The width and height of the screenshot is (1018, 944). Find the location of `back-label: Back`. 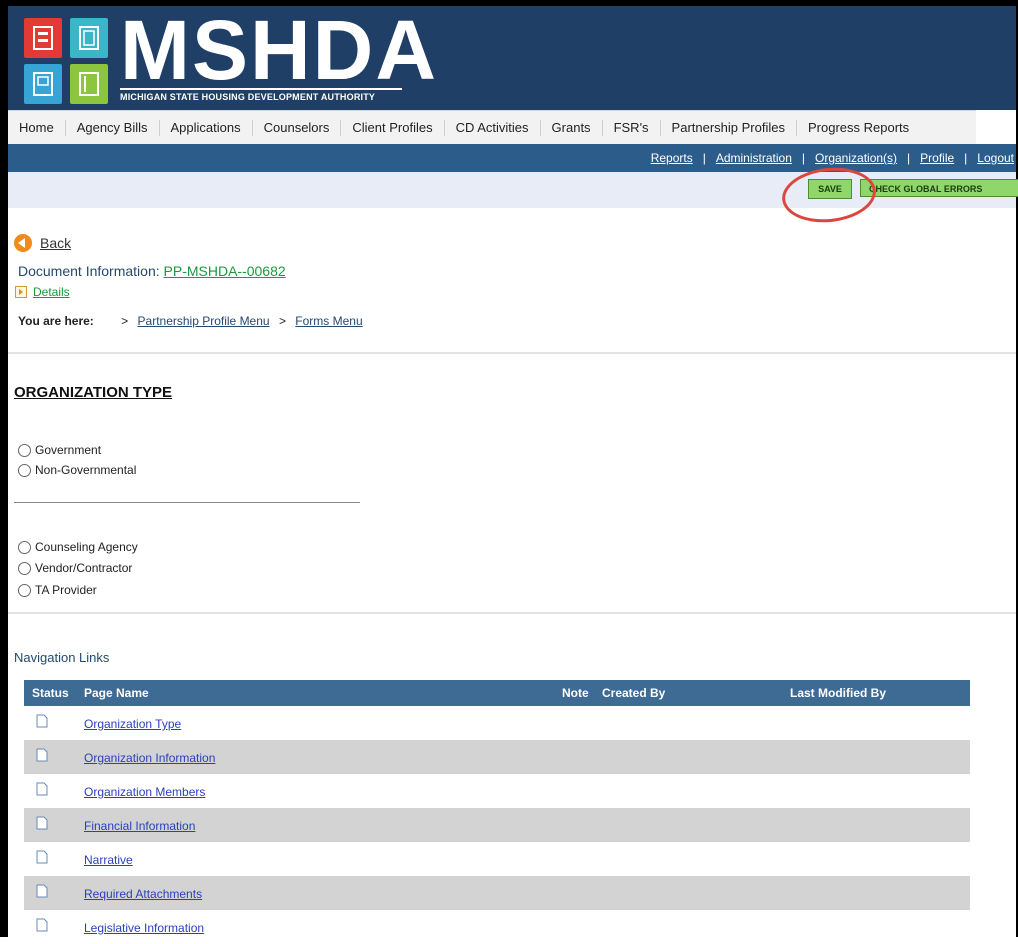

back-label: Back is located at coordinates (55, 243).